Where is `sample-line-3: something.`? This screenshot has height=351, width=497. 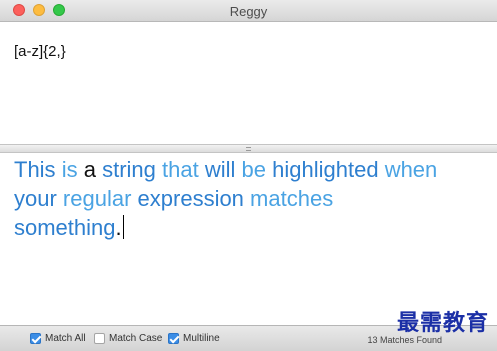
sample-line-3: something. is located at coordinates (249, 227).